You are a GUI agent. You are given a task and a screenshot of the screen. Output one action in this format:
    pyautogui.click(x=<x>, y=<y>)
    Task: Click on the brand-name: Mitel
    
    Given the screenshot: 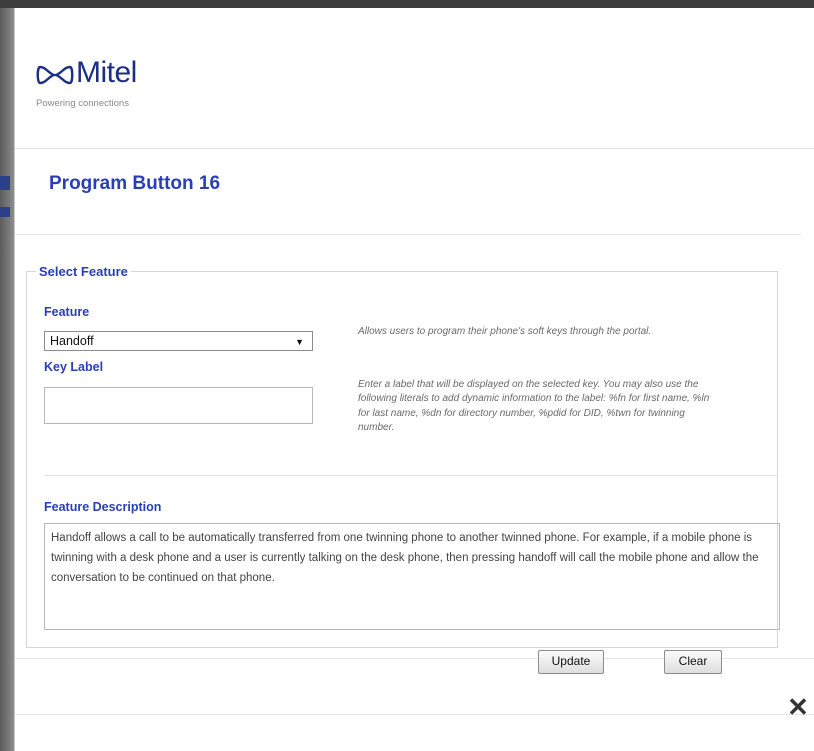 What is the action you would take?
    pyautogui.click(x=106, y=72)
    